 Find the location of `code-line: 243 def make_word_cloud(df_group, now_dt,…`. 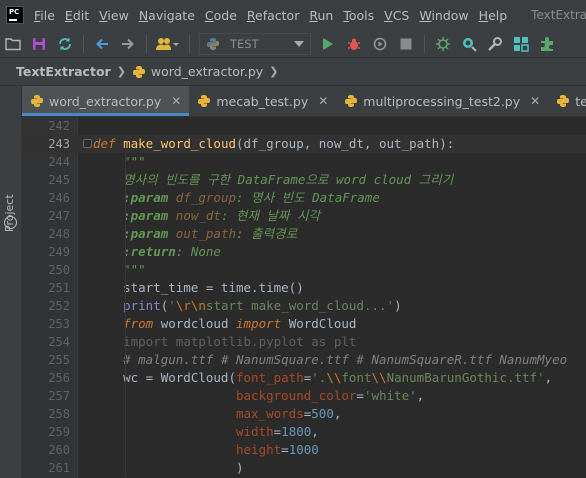

code-line: 243 def make_word_cloud(df_group, now_dt,… is located at coordinates (304, 144).